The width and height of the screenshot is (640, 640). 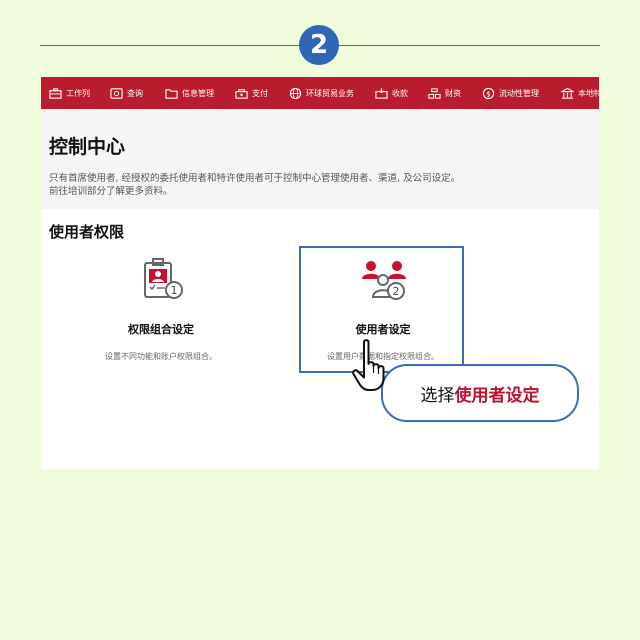 What do you see at coordinates (126, 93) in the screenshot?
I see `nav-item-query: 查询` at bounding box center [126, 93].